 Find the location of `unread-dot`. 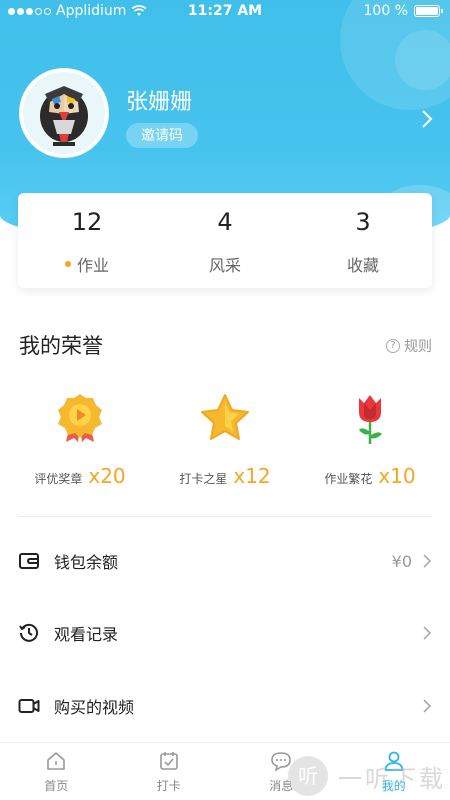

unread-dot is located at coordinates (67, 264).